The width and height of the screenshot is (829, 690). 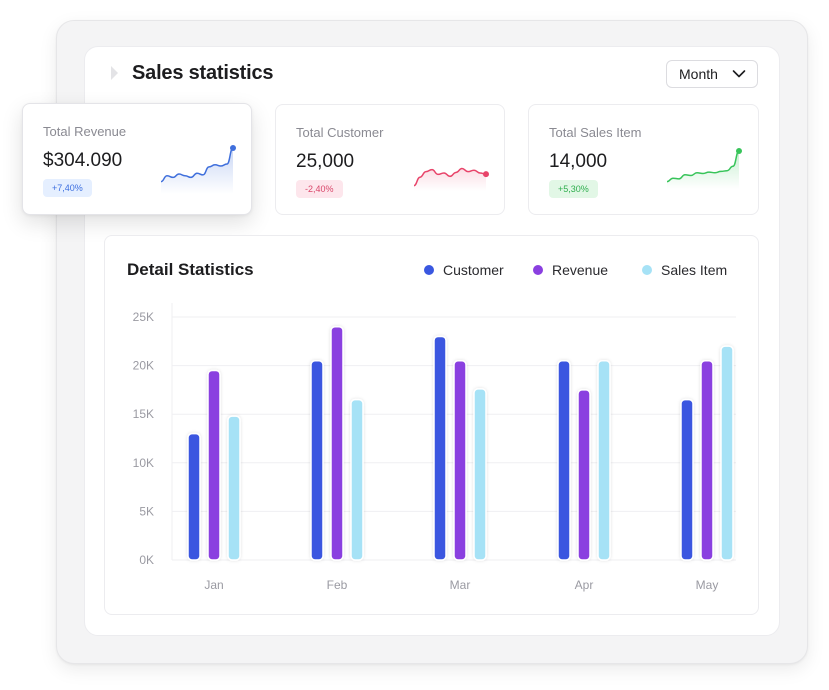 I want to click on y-tick-label: 10K, so click(x=143, y=463).